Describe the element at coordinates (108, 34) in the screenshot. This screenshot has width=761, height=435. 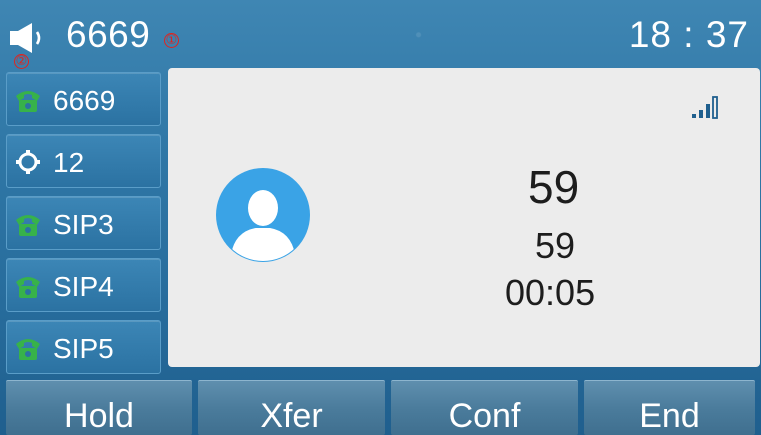
I see `account-title: 6669` at that location.